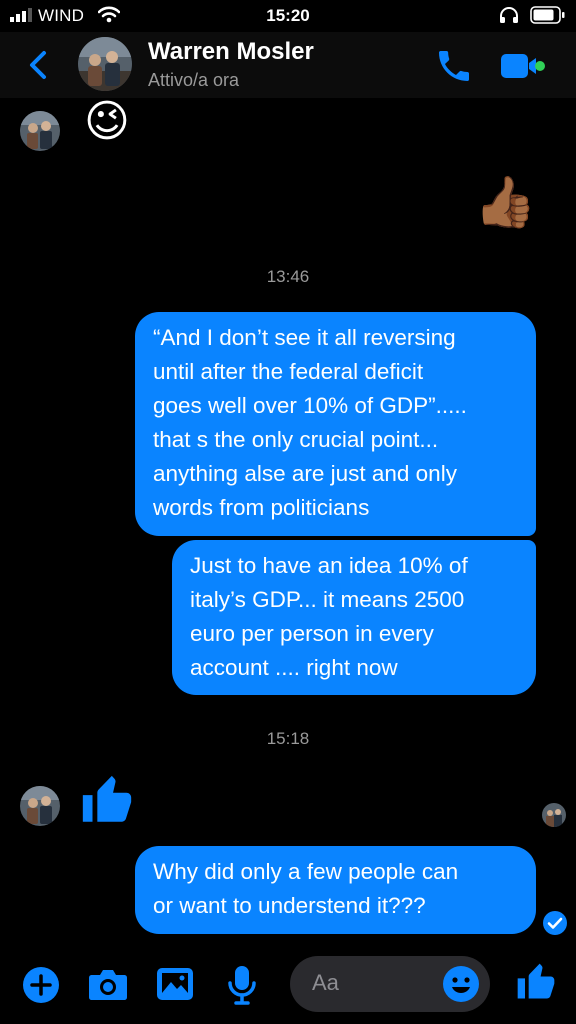  Describe the element at coordinates (390, 984) in the screenshot. I see `message-input: Aa` at that location.